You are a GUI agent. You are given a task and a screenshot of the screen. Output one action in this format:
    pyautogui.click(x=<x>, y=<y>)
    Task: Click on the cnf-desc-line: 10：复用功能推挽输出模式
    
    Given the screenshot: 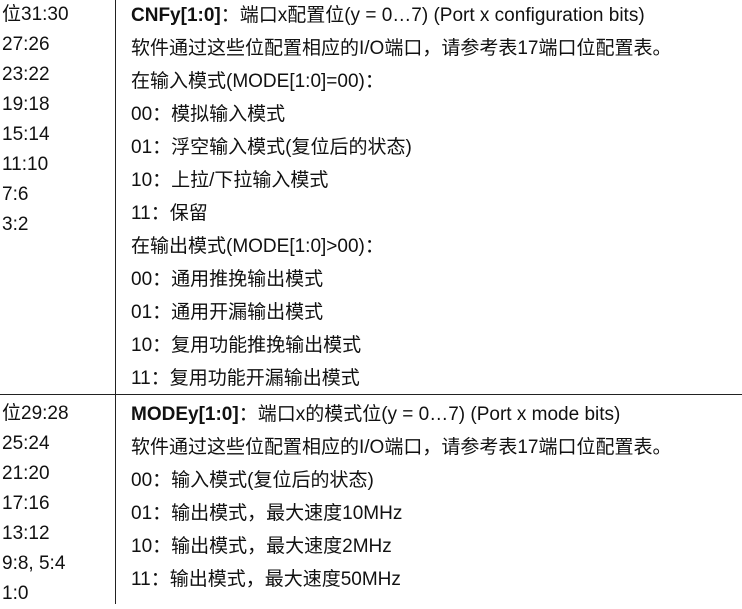 What is the action you would take?
    pyautogui.click(x=246, y=345)
    